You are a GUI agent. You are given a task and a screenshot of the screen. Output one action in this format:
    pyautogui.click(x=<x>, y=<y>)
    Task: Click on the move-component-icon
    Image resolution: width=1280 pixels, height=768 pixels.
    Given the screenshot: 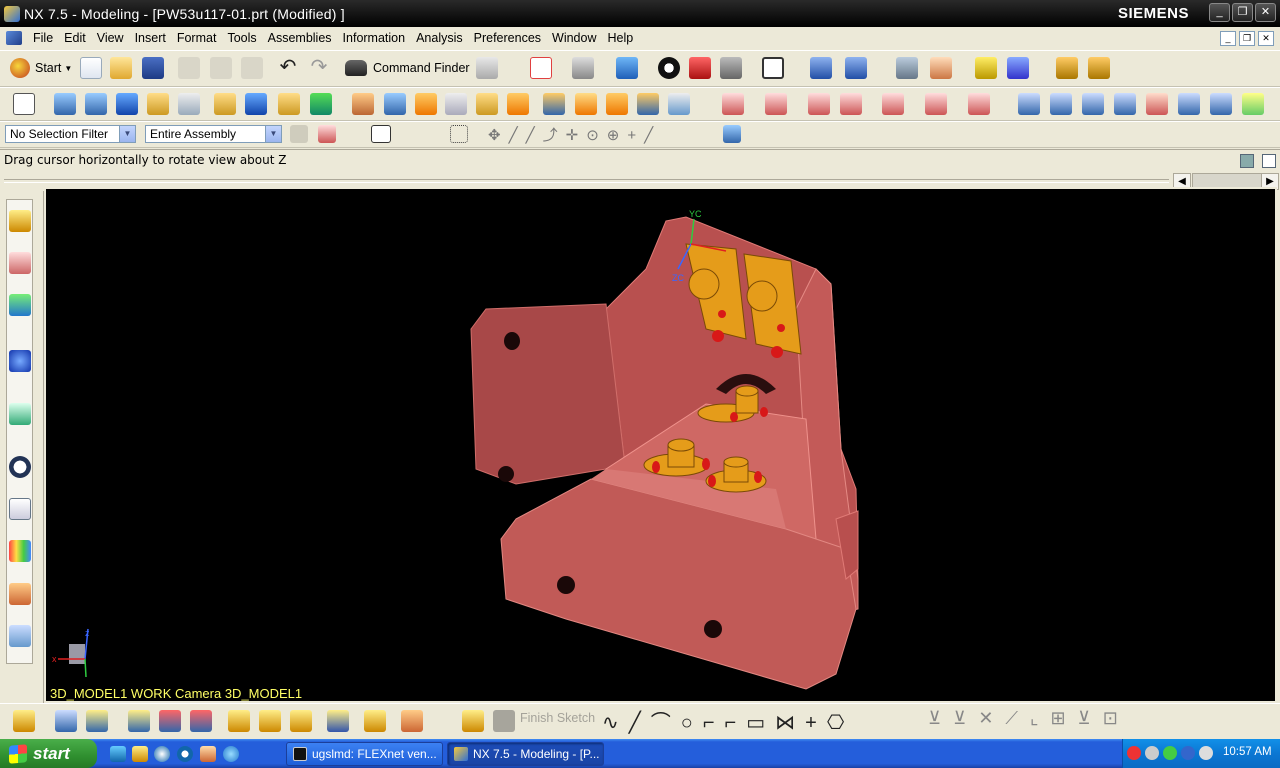 What is the action you would take?
    pyautogui.click(x=201, y=721)
    